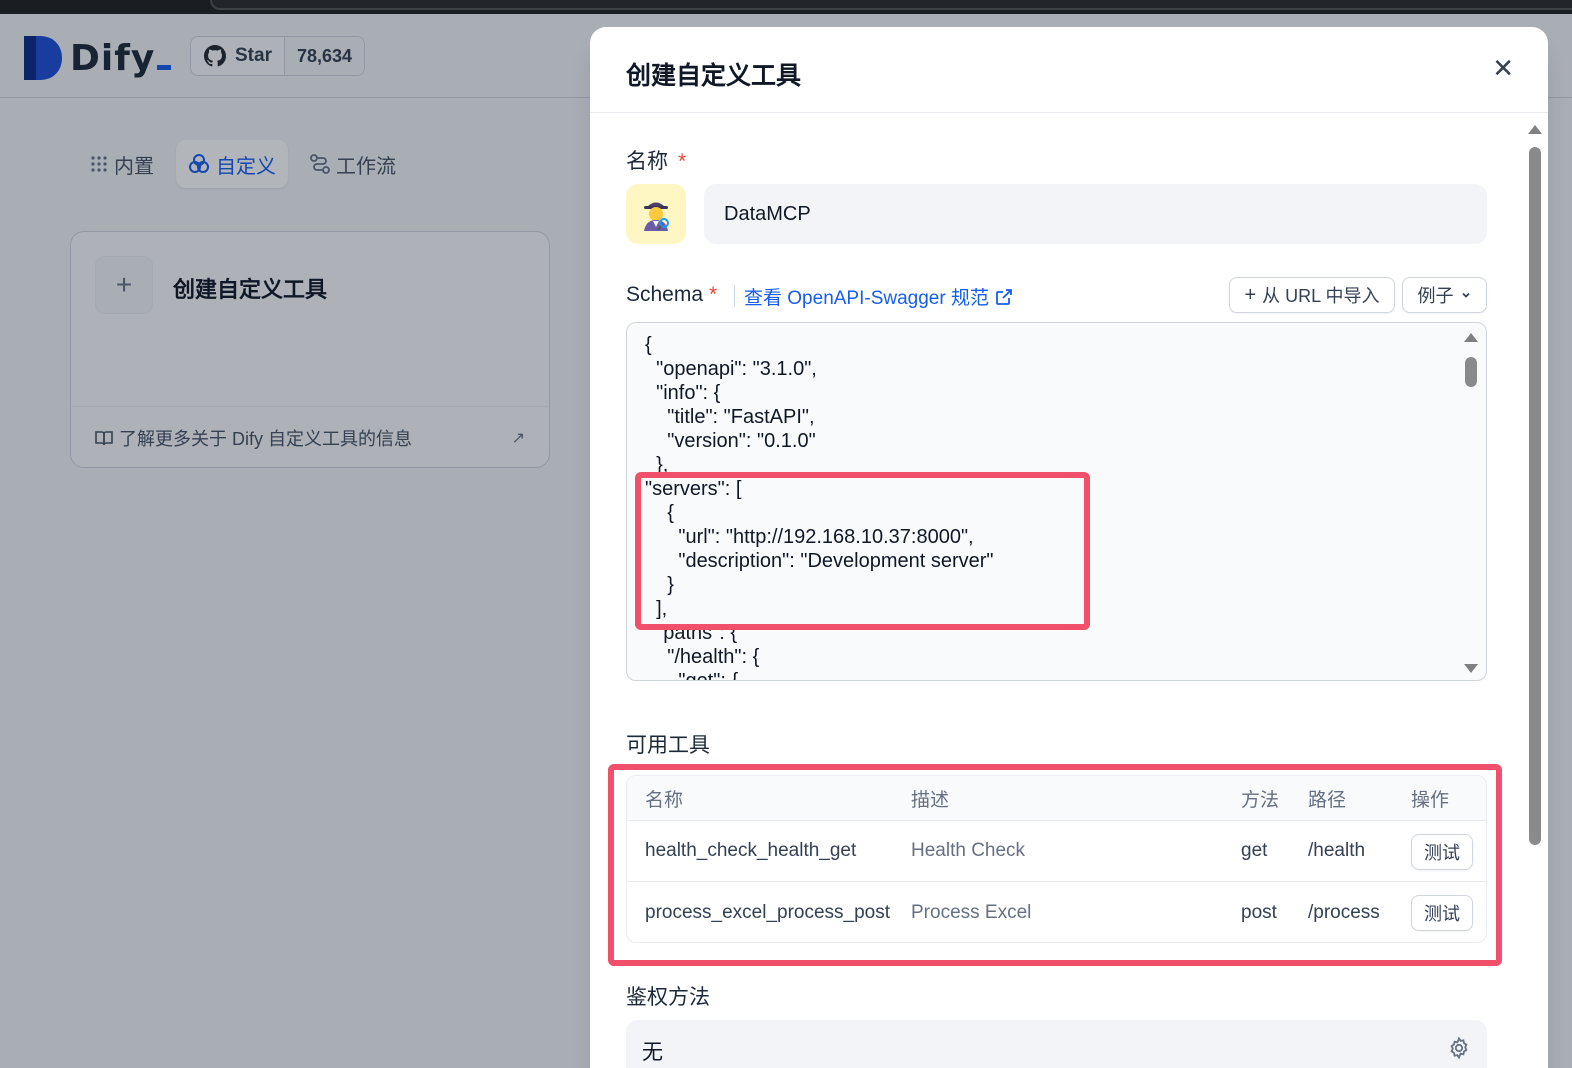 The image size is (1572, 1068). I want to click on gear-icon, so click(1459, 1048).